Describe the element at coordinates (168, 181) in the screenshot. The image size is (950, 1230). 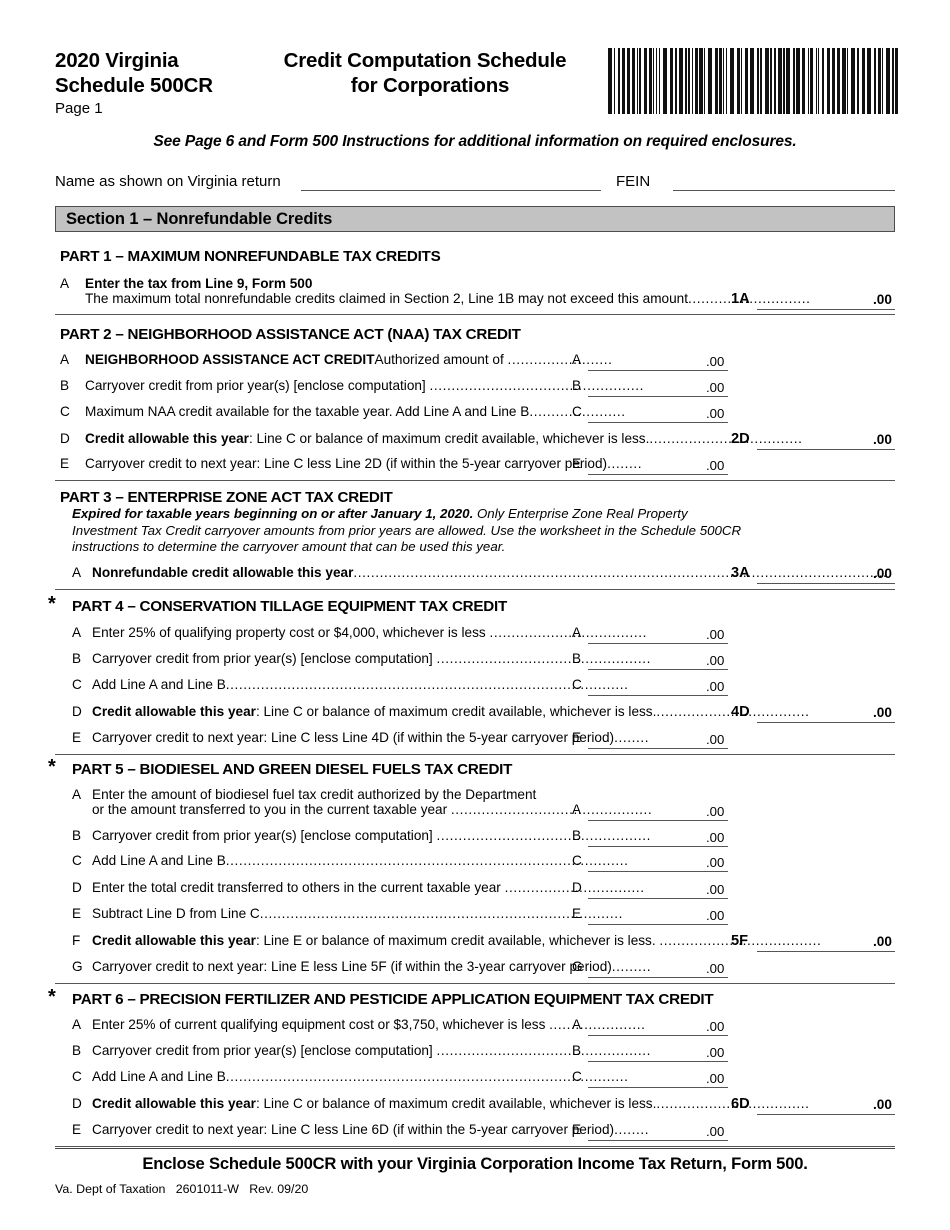
I see `name-label: Name as shown on Virginia return` at that location.